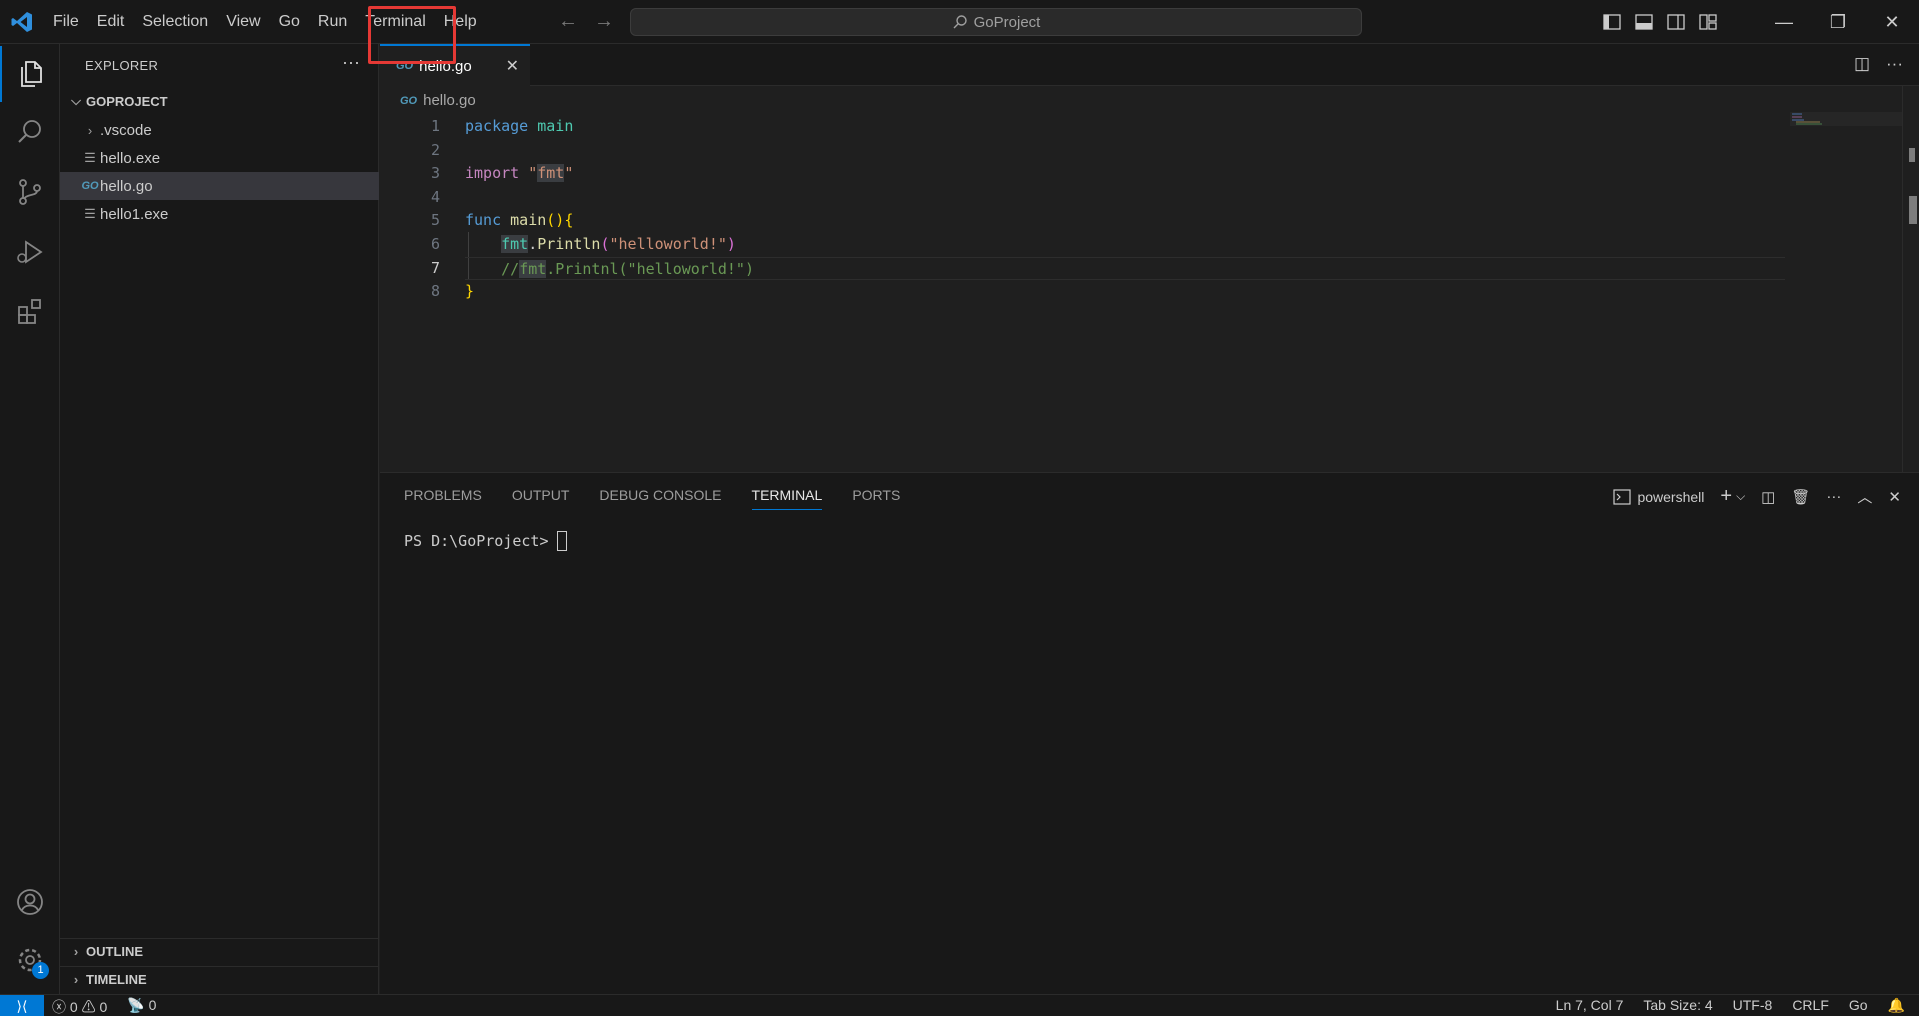 This screenshot has width=1919, height=1016. Describe the element at coordinates (519, 173) in the screenshot. I see `code-line-3: import "fmt"` at that location.